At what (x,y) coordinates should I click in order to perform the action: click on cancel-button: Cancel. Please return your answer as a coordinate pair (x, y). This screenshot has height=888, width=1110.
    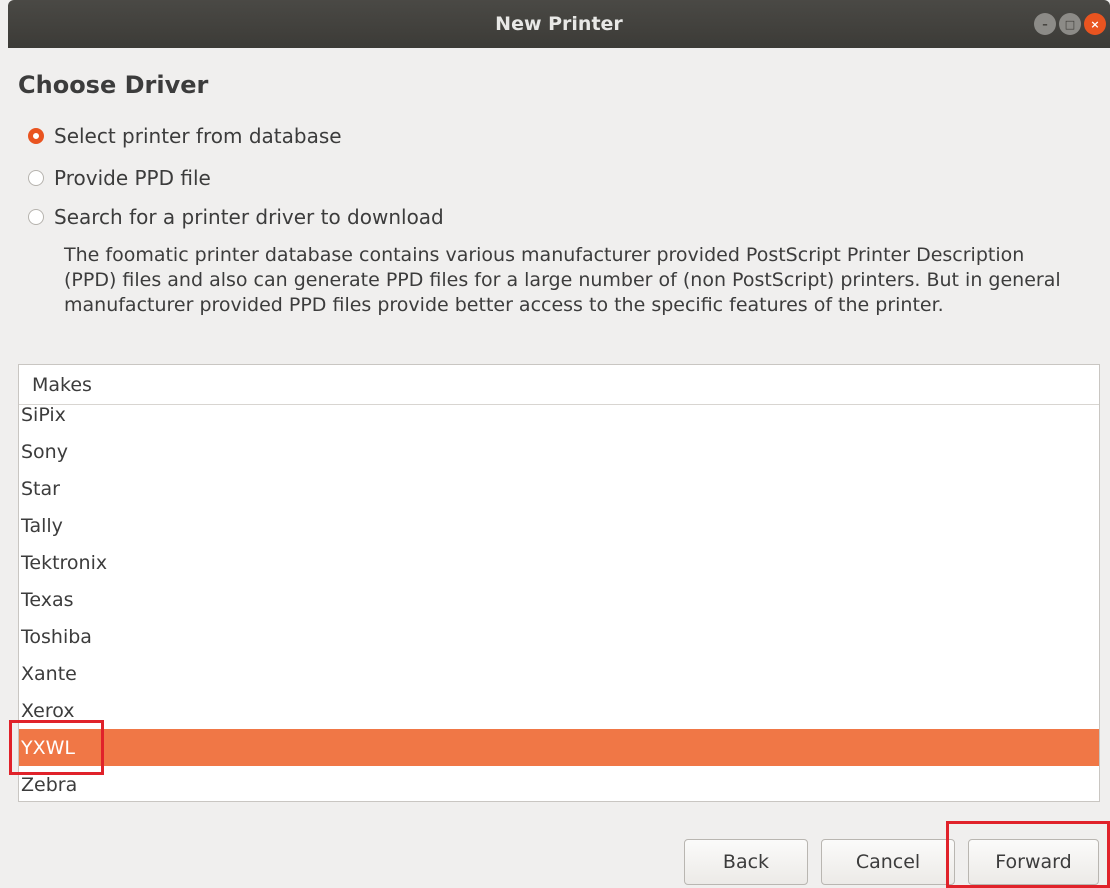
    Looking at the image, I should click on (888, 862).